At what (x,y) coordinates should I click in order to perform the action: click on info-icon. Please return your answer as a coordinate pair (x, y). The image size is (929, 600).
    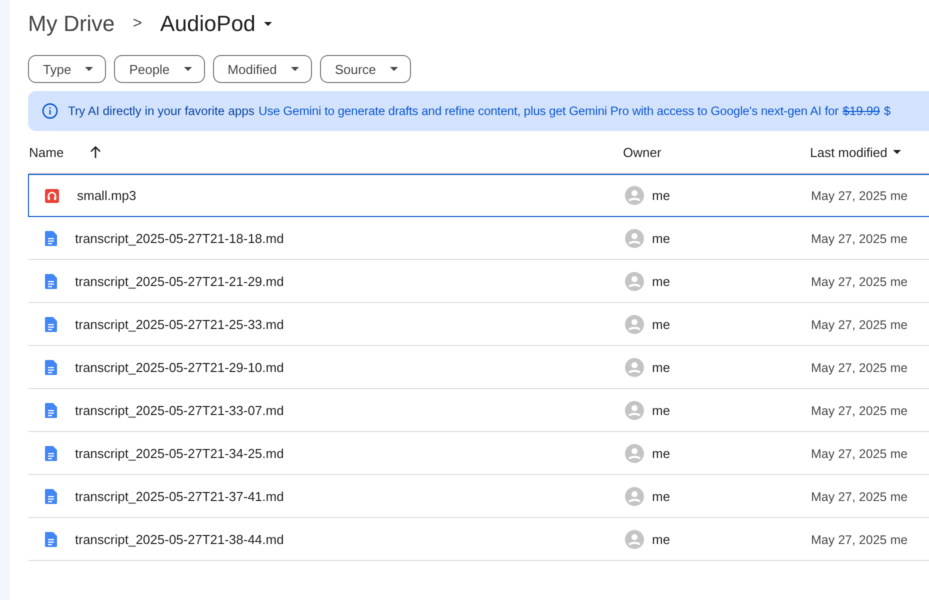
    Looking at the image, I should click on (50, 111).